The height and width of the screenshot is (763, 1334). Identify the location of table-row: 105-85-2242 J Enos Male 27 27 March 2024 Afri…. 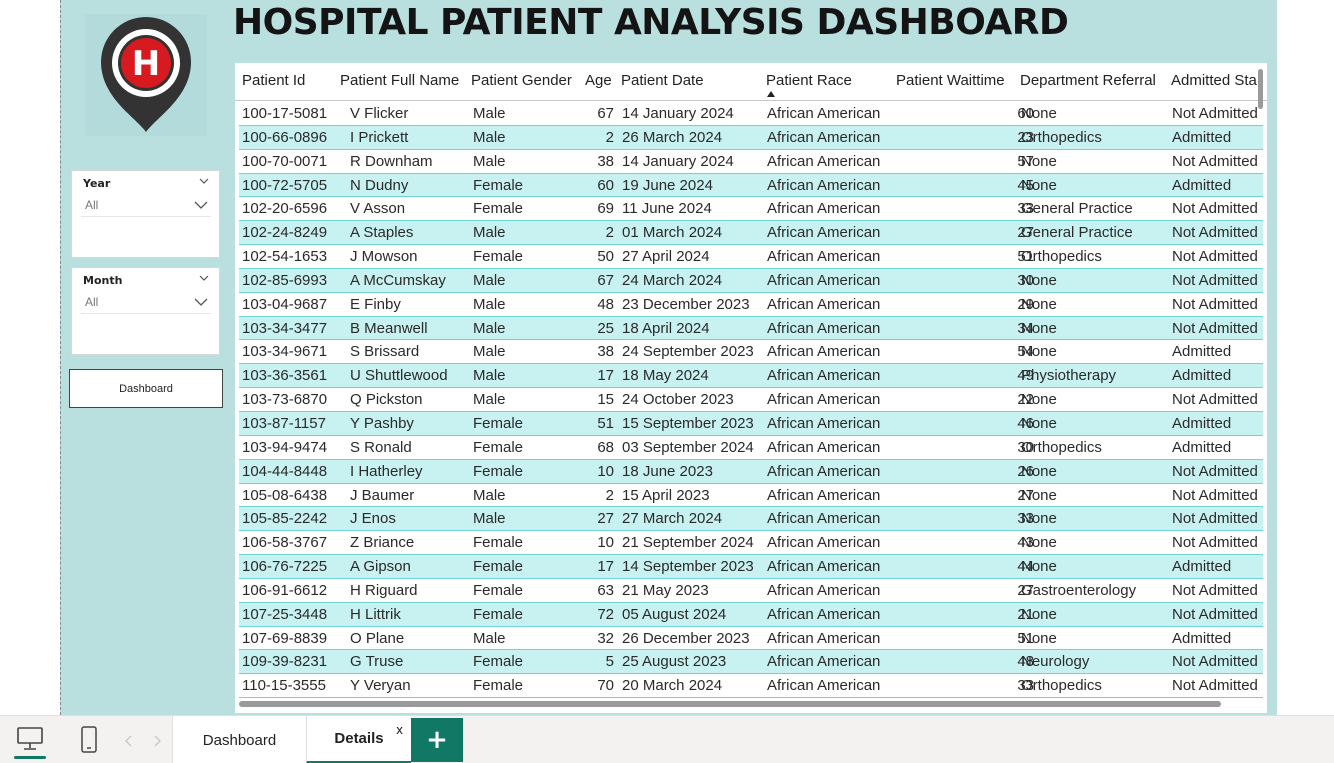
(751, 519).